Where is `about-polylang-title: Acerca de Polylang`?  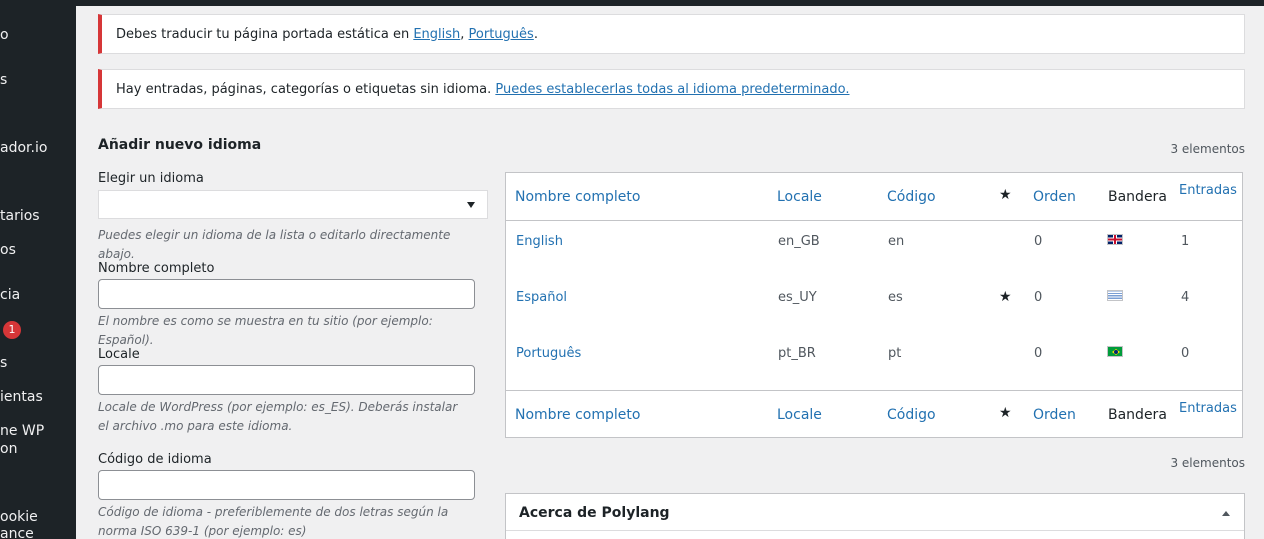 about-polylang-title: Acerca de Polylang is located at coordinates (594, 513).